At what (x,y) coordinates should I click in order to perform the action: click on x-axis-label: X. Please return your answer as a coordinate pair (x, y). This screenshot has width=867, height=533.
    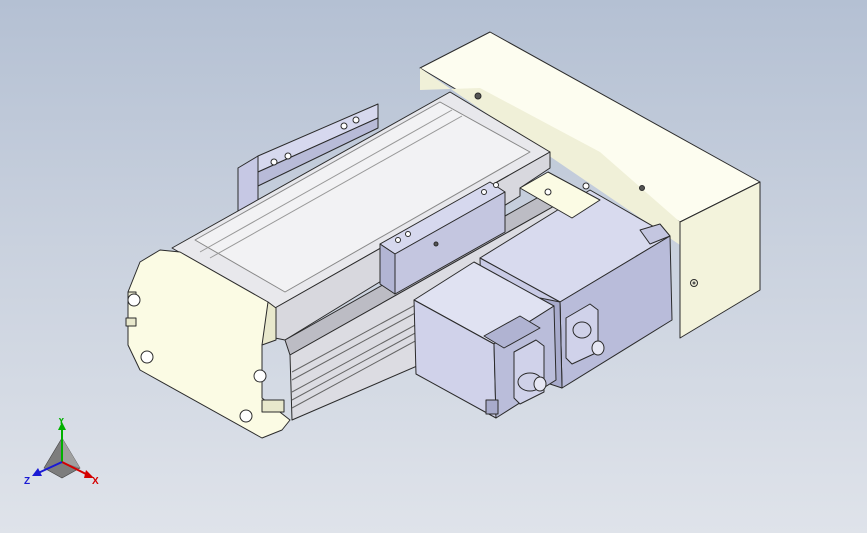
    Looking at the image, I should click on (95, 481).